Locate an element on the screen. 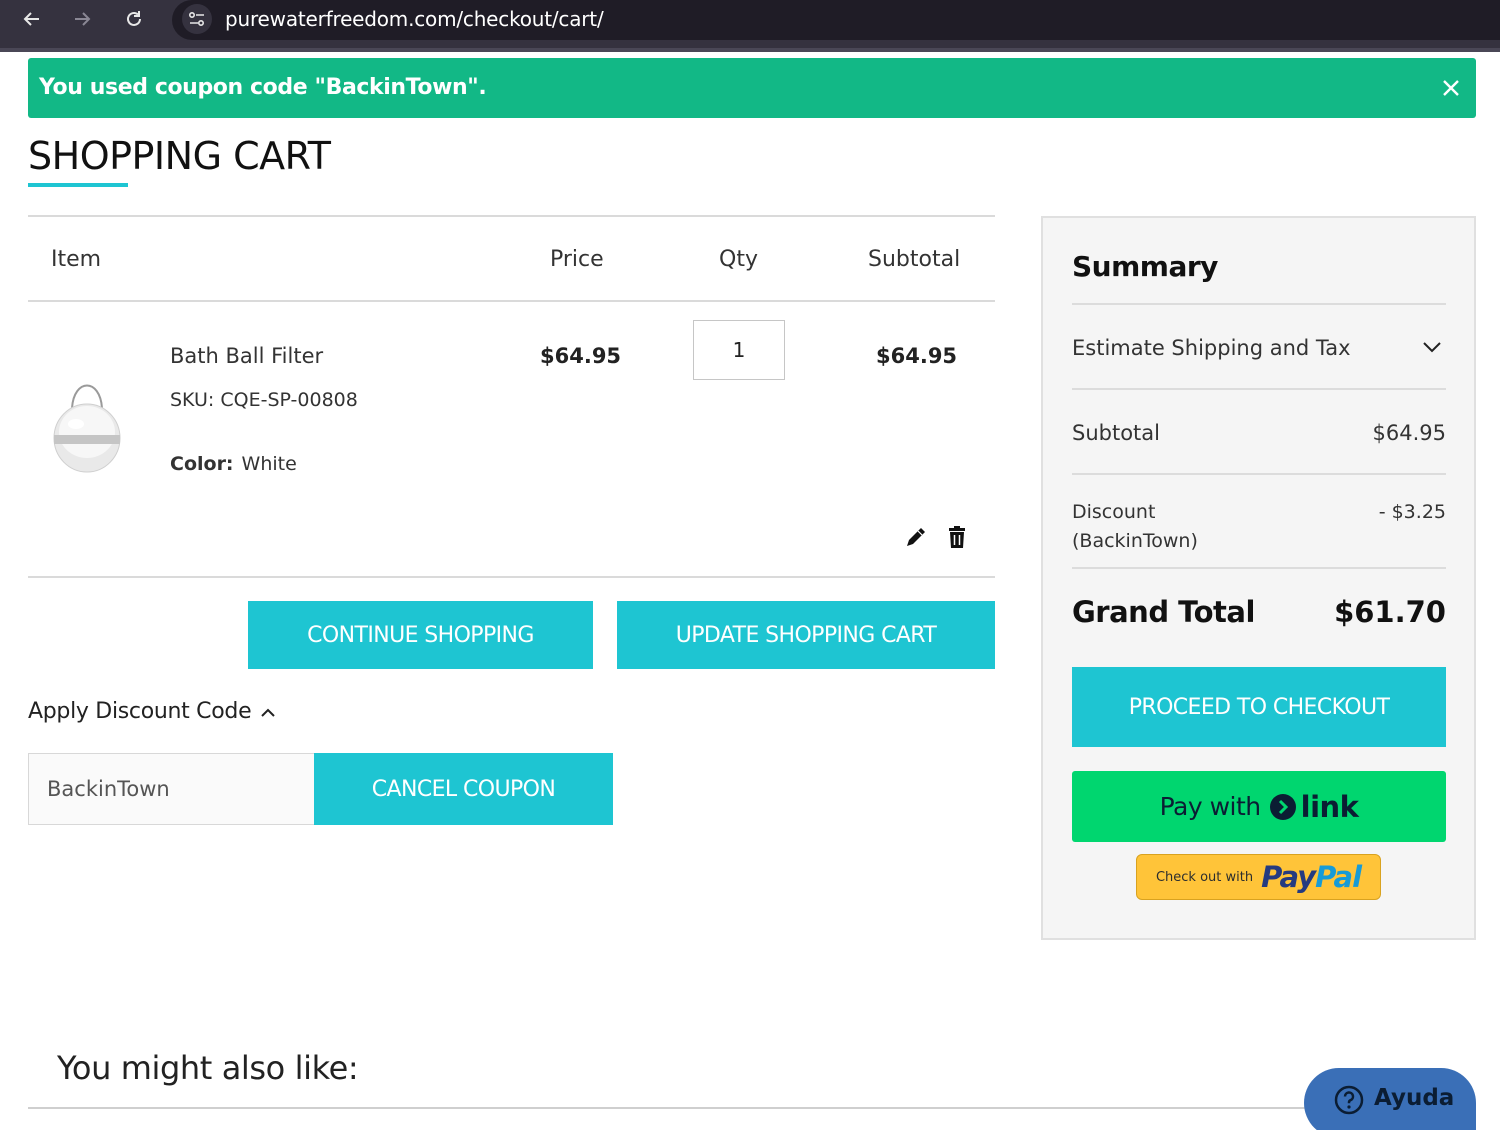 Image resolution: width=1500 pixels, height=1130 pixels. link-pay-label: Pay with is located at coordinates (1210, 806).